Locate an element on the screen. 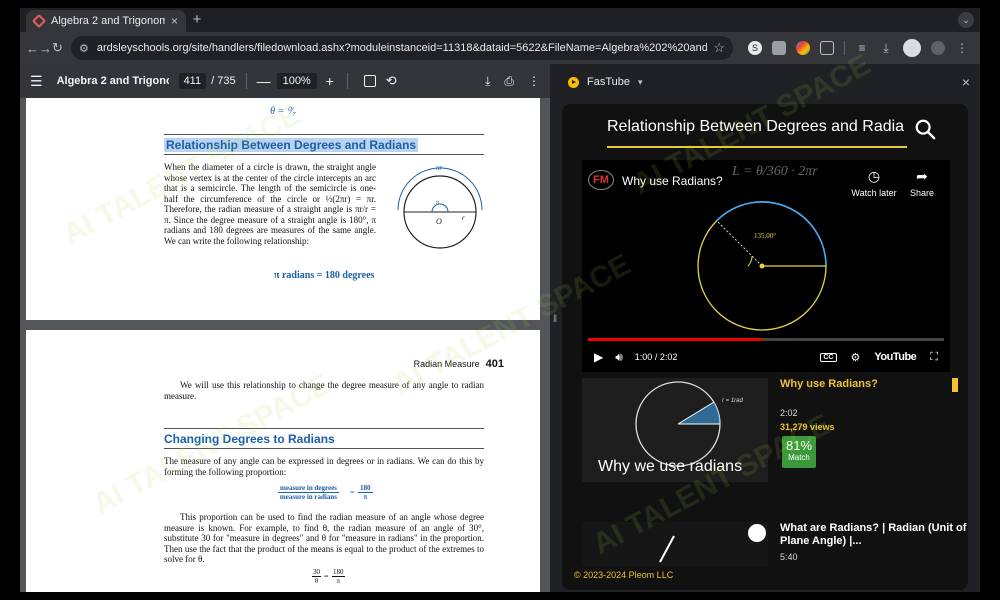 This screenshot has width=1000, height=600. fit-page-icon is located at coordinates (369, 81).